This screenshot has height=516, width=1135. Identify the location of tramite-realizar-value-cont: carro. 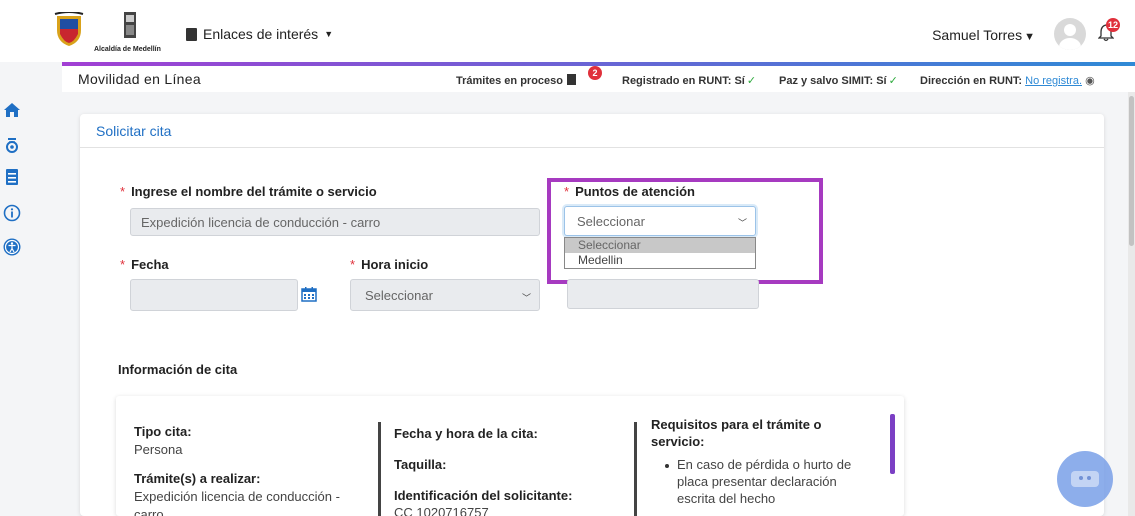
(149, 511).